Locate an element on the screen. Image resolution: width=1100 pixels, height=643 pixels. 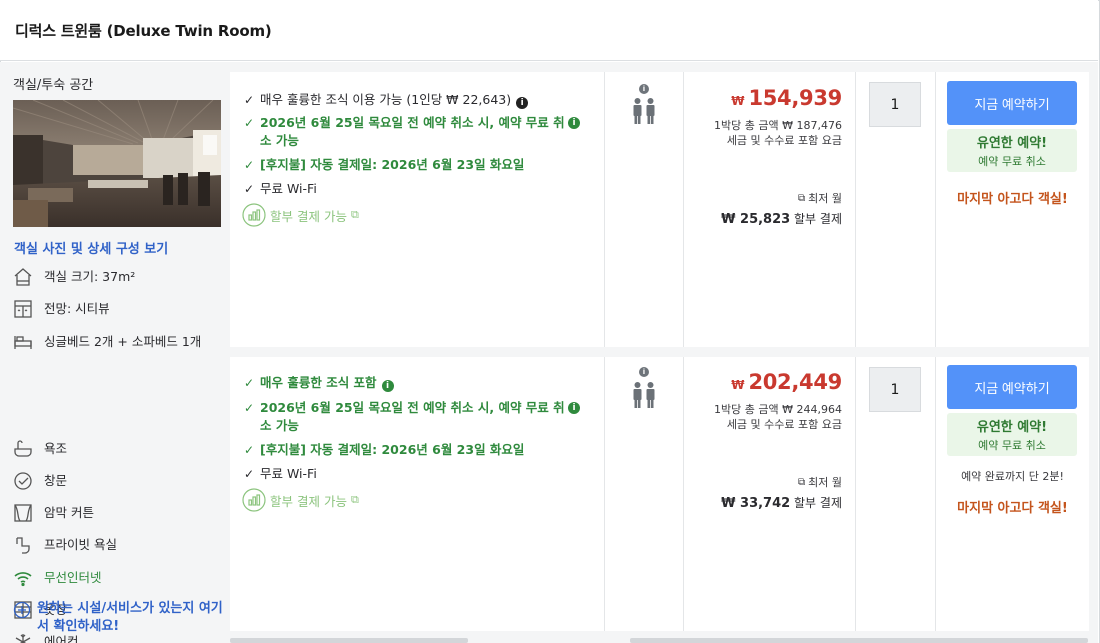
room-title: 디럭스 트윈룸 (Deluxe Twin Room) is located at coordinates (143, 31).